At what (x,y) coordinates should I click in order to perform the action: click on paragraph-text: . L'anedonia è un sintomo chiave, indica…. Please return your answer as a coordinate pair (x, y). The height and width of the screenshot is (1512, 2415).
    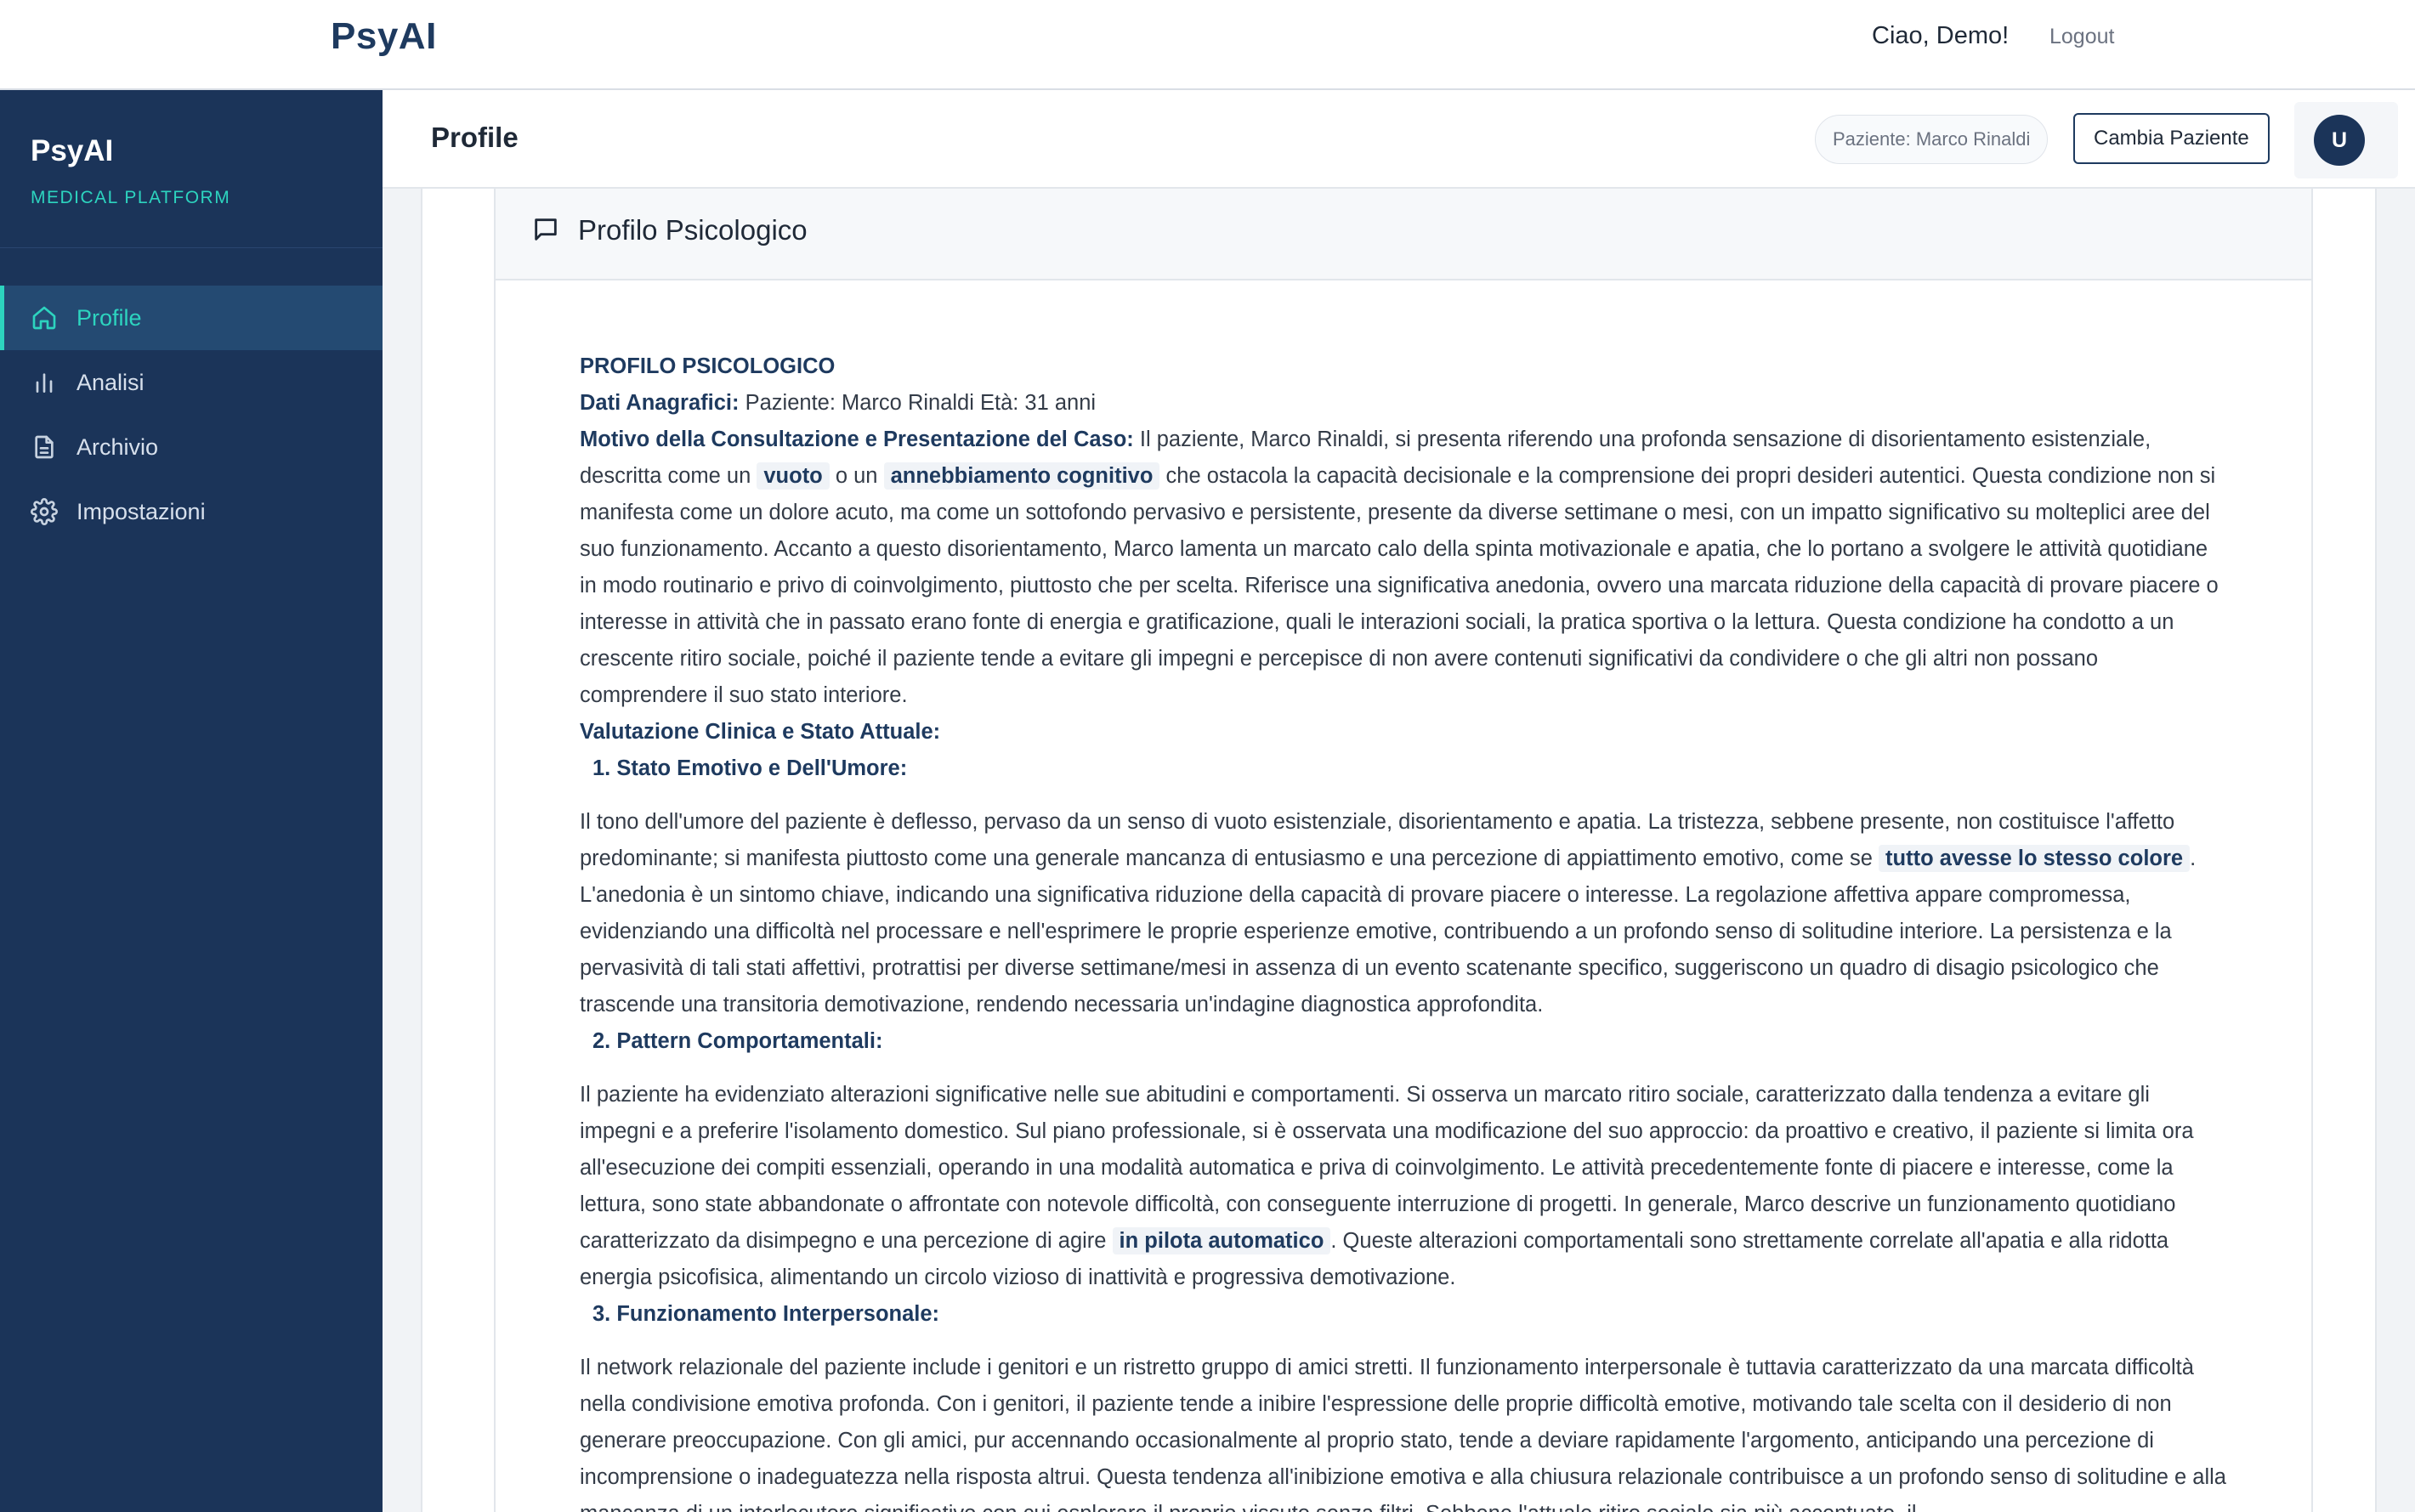
    Looking at the image, I should click on (1388, 932).